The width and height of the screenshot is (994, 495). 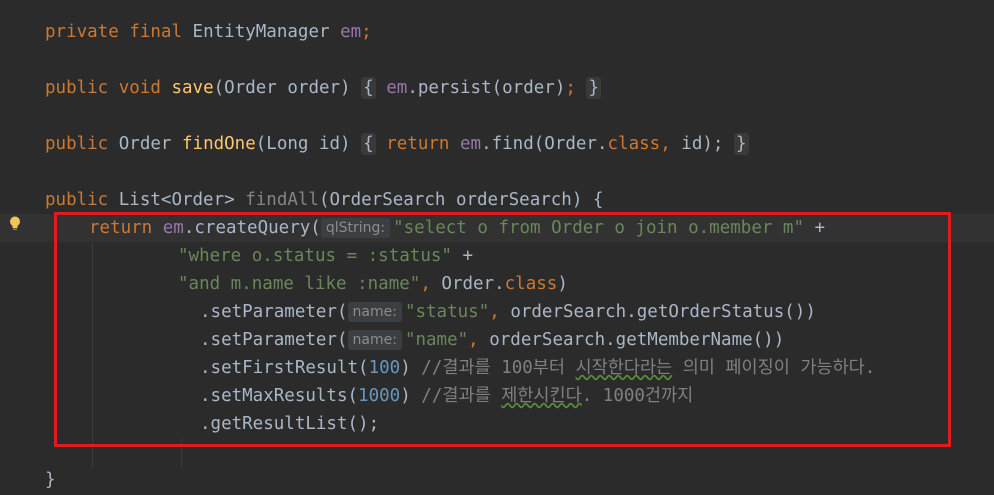 I want to click on call: .find(Order., so click(x=544, y=144).